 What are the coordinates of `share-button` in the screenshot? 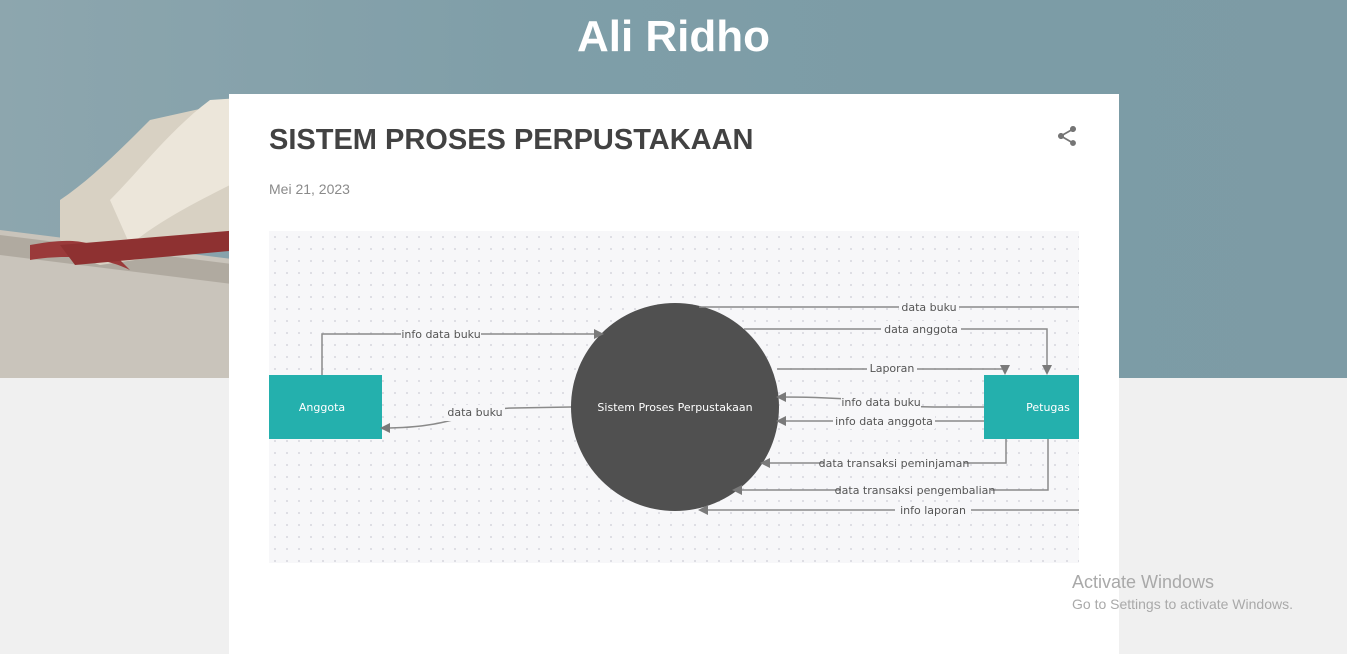 It's located at (1067, 136).